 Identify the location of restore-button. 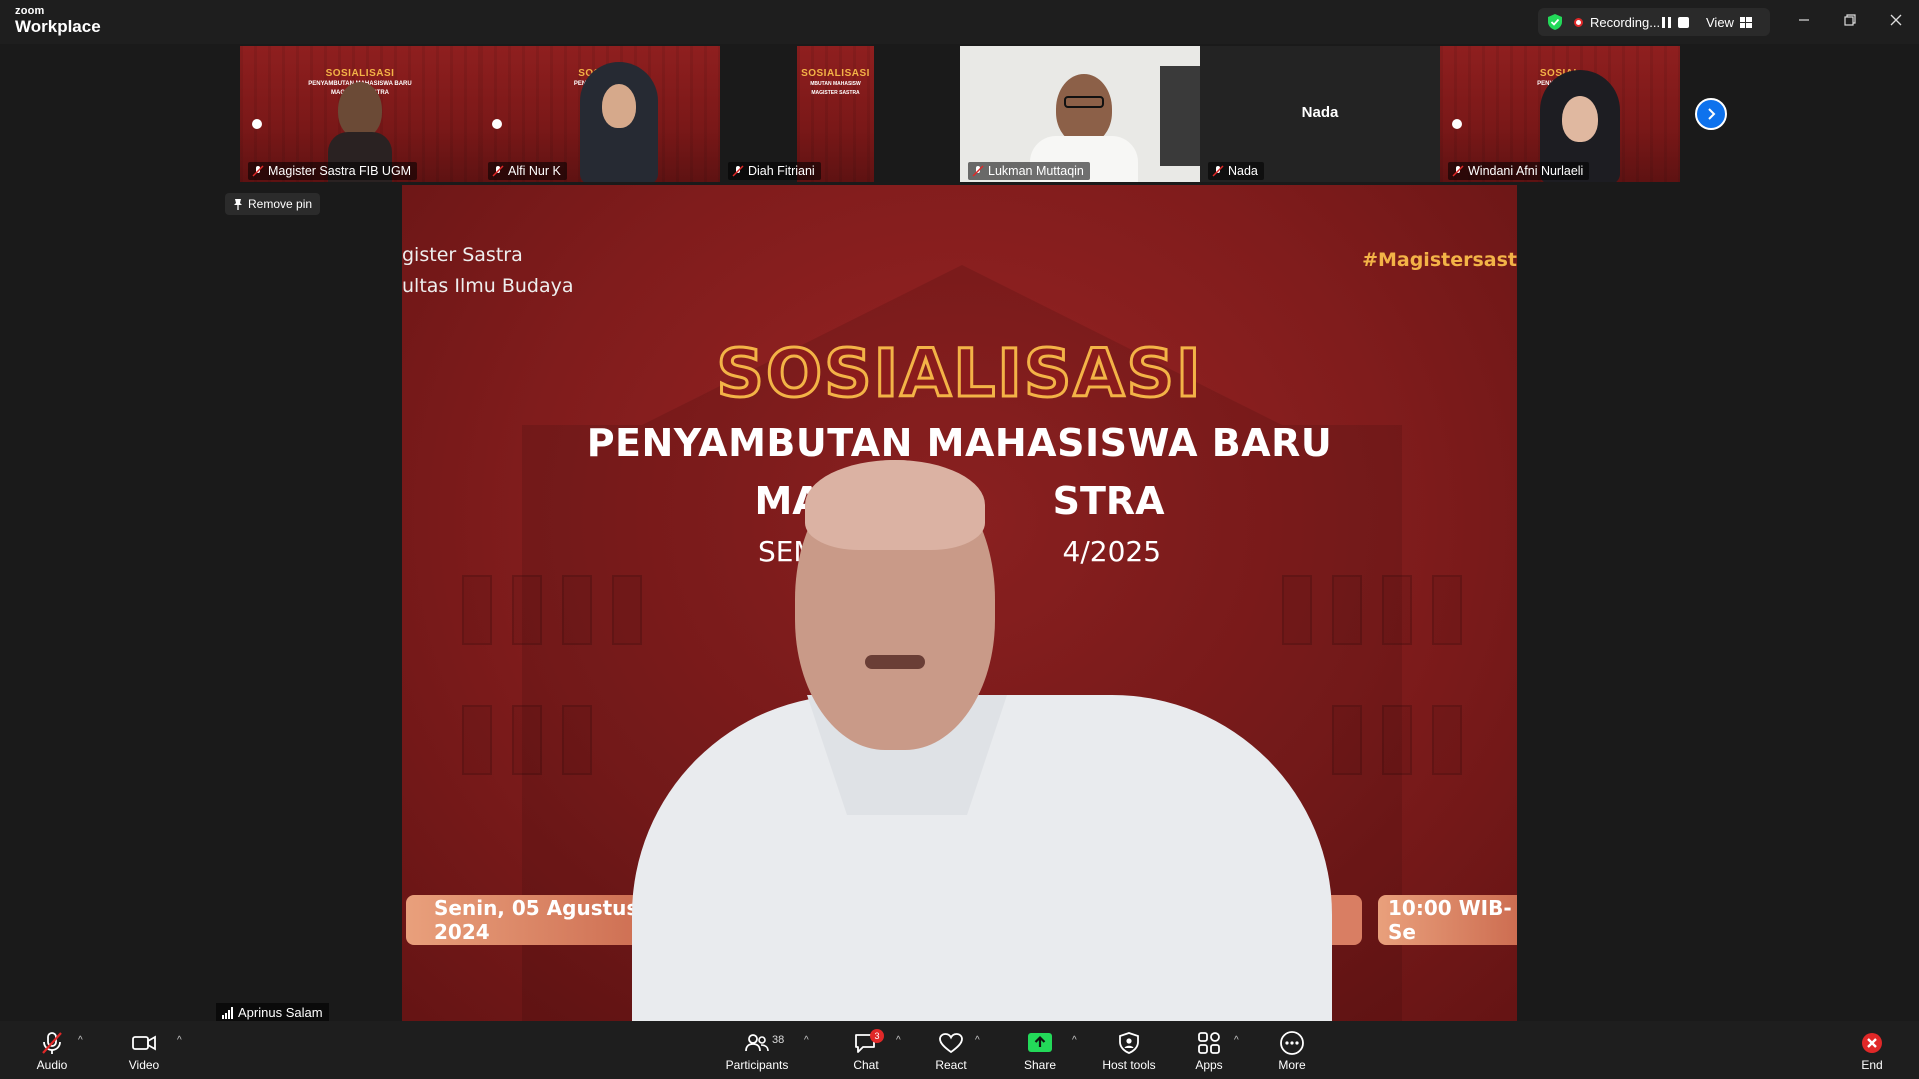
(1850, 20).